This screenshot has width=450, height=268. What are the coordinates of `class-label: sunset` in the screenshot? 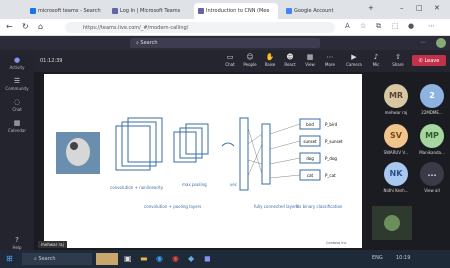 It's located at (310, 141).